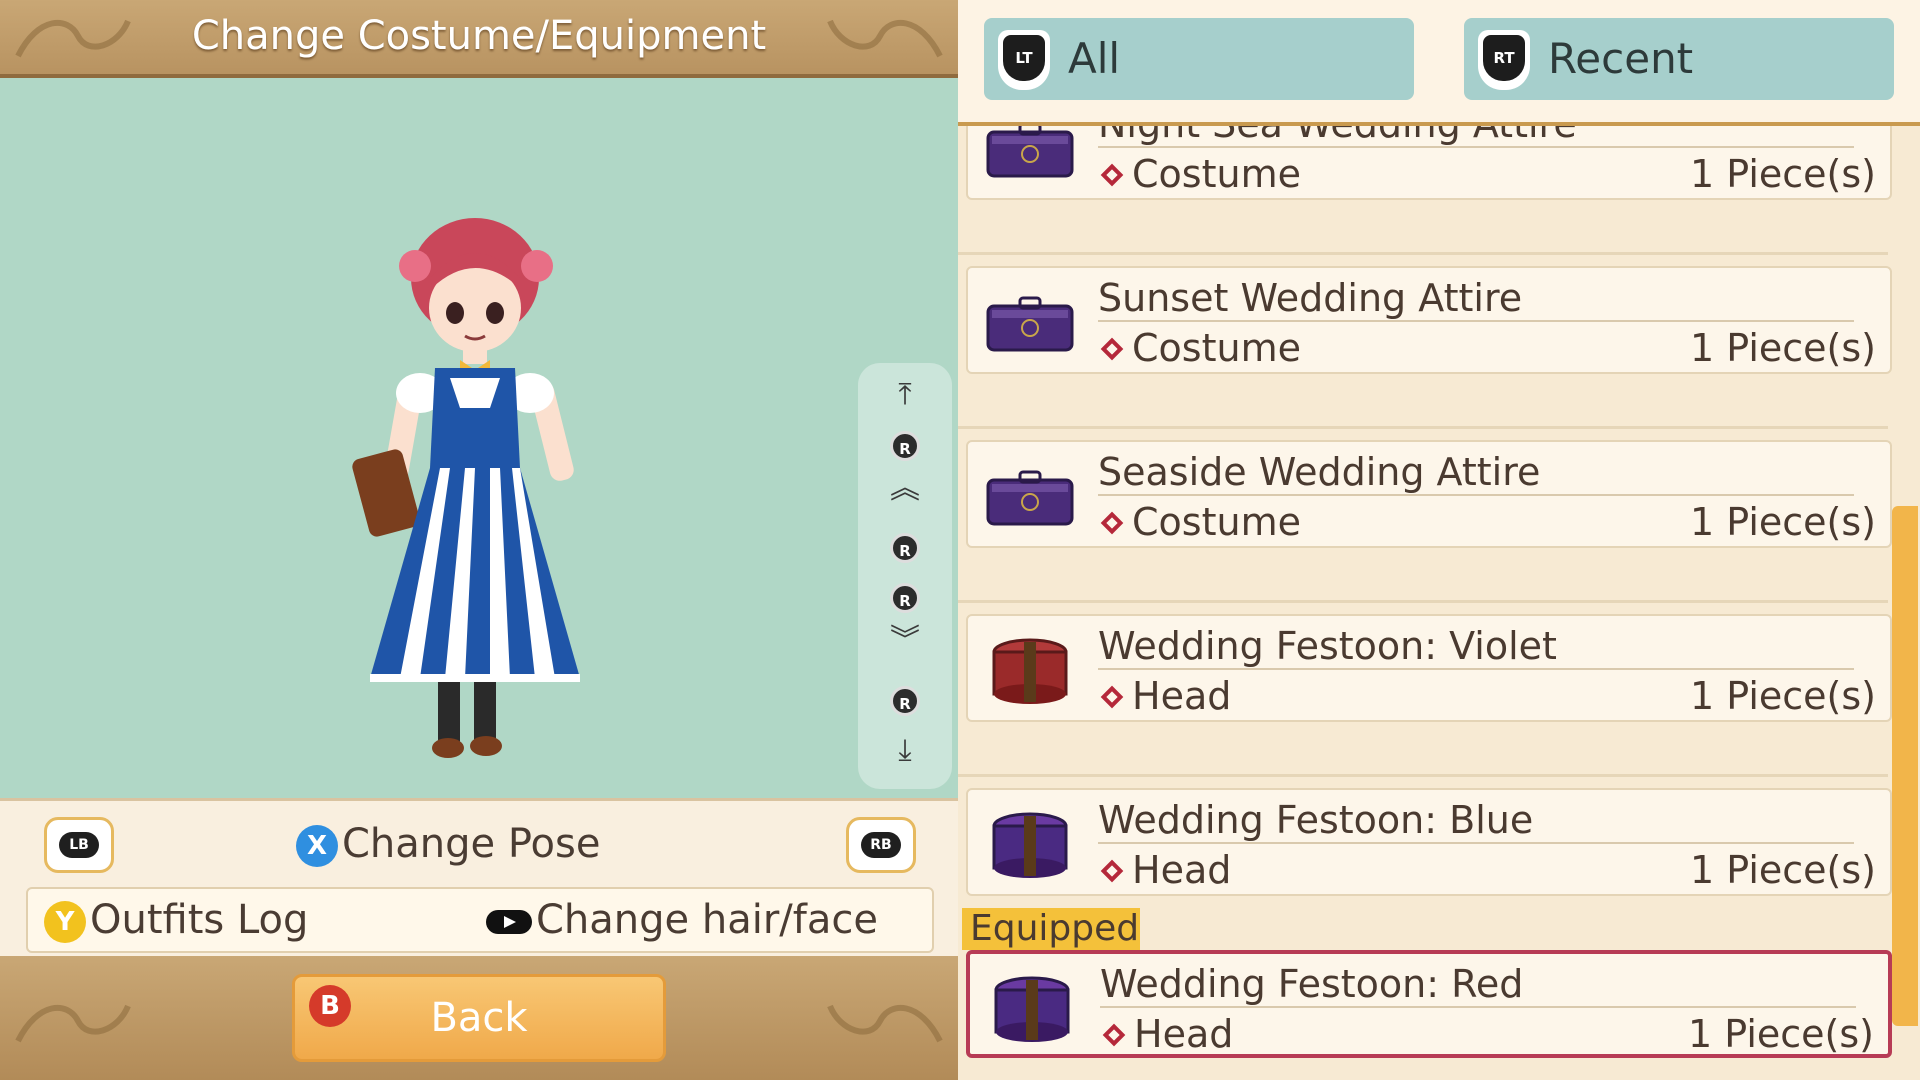 This screenshot has width=1920, height=1080. What do you see at coordinates (199, 920) in the screenshot?
I see `outfits-log-label: Outfits Log` at bounding box center [199, 920].